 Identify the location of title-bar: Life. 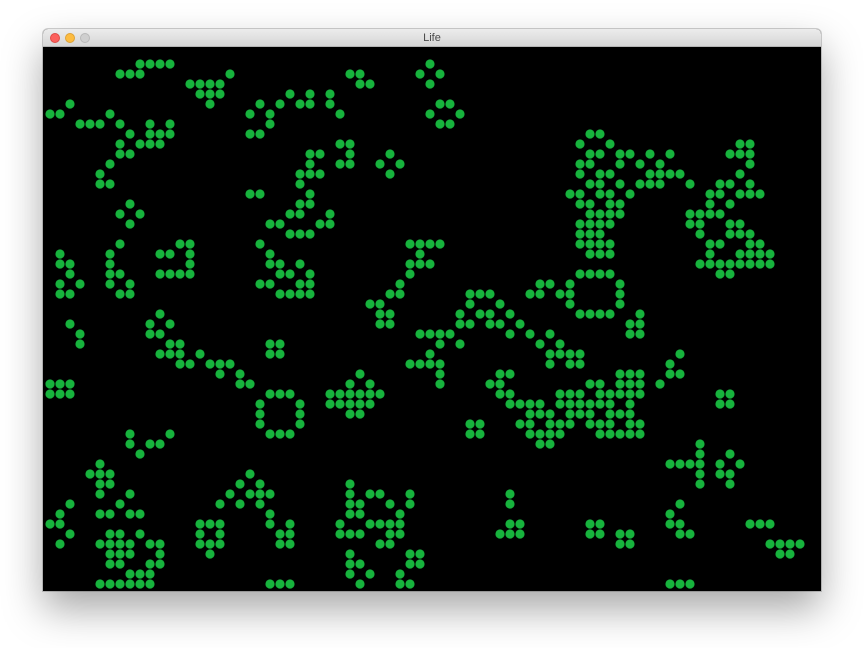
(432, 38).